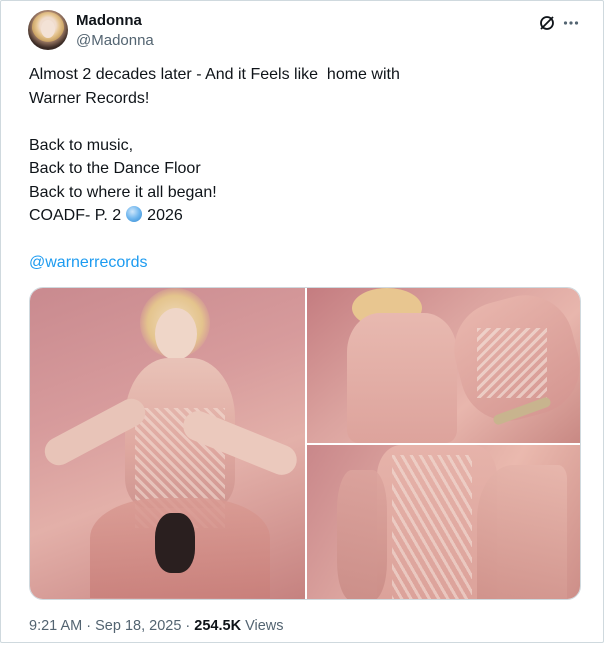 This screenshot has height=645, width=610. What do you see at coordinates (81, 145) in the screenshot?
I see `tweet-line: Back to music,` at bounding box center [81, 145].